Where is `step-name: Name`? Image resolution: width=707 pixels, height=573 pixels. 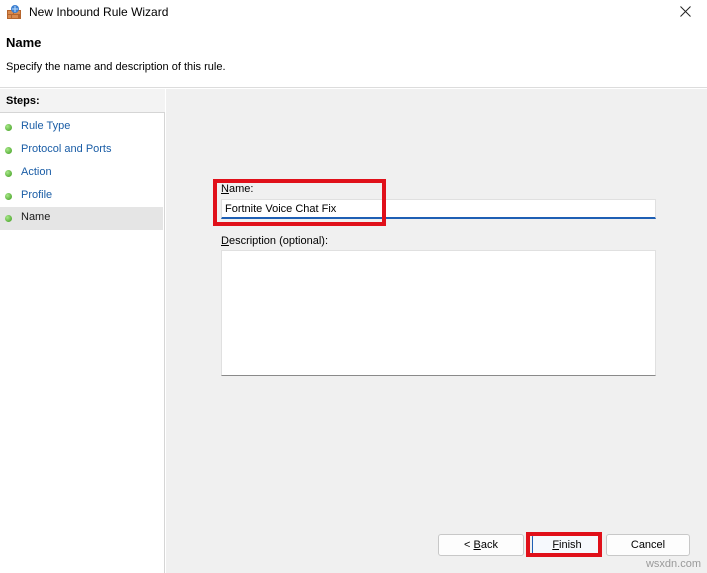
step-name: Name is located at coordinates (81, 218).